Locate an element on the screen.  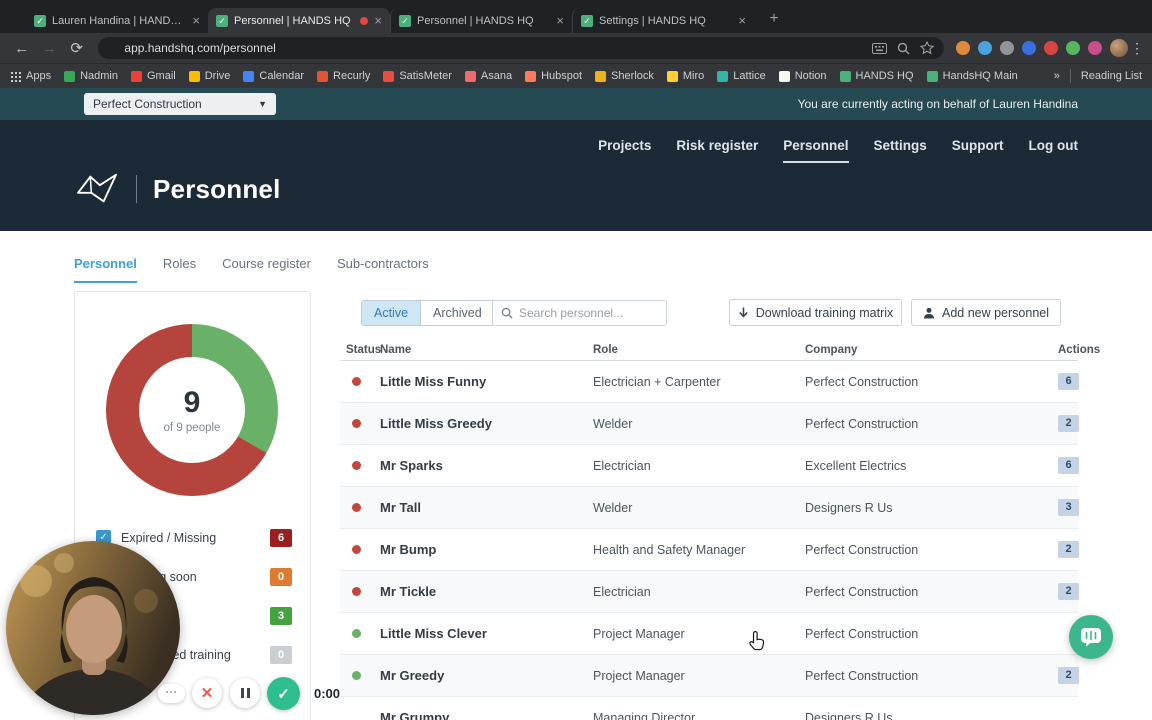
tab-title: Lauren Handina | HANDS HQ is located at coordinates (119, 20).